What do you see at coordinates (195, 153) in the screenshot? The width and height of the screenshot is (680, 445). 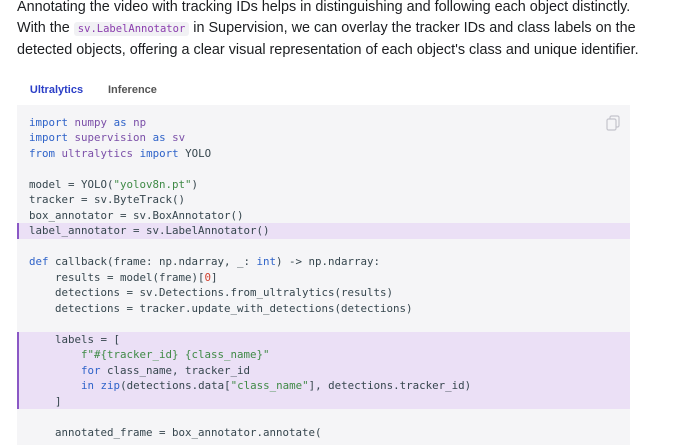 I see `code-token: YOLO` at bounding box center [195, 153].